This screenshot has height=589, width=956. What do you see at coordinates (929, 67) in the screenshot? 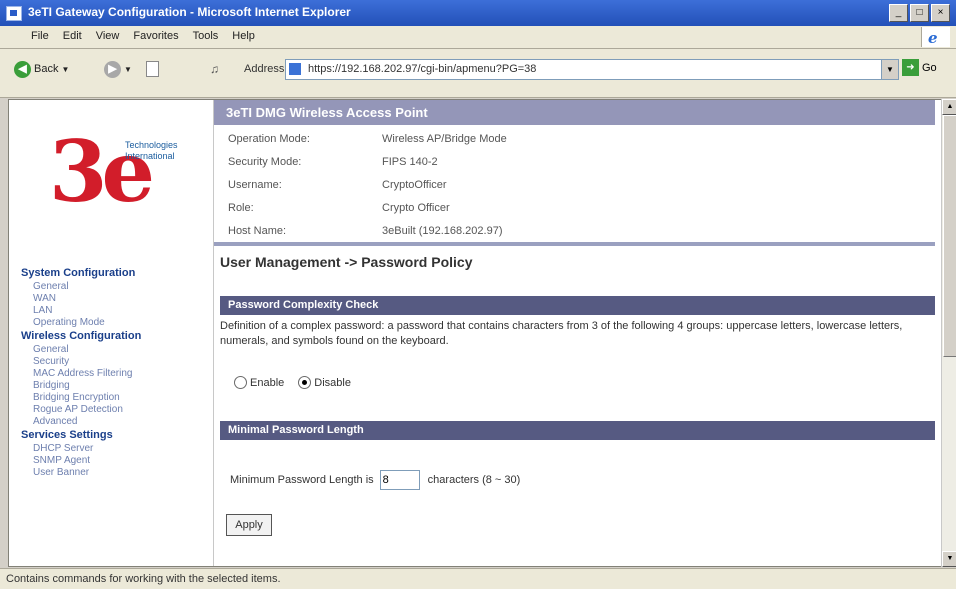
I see `go-label: Go` at bounding box center [929, 67].